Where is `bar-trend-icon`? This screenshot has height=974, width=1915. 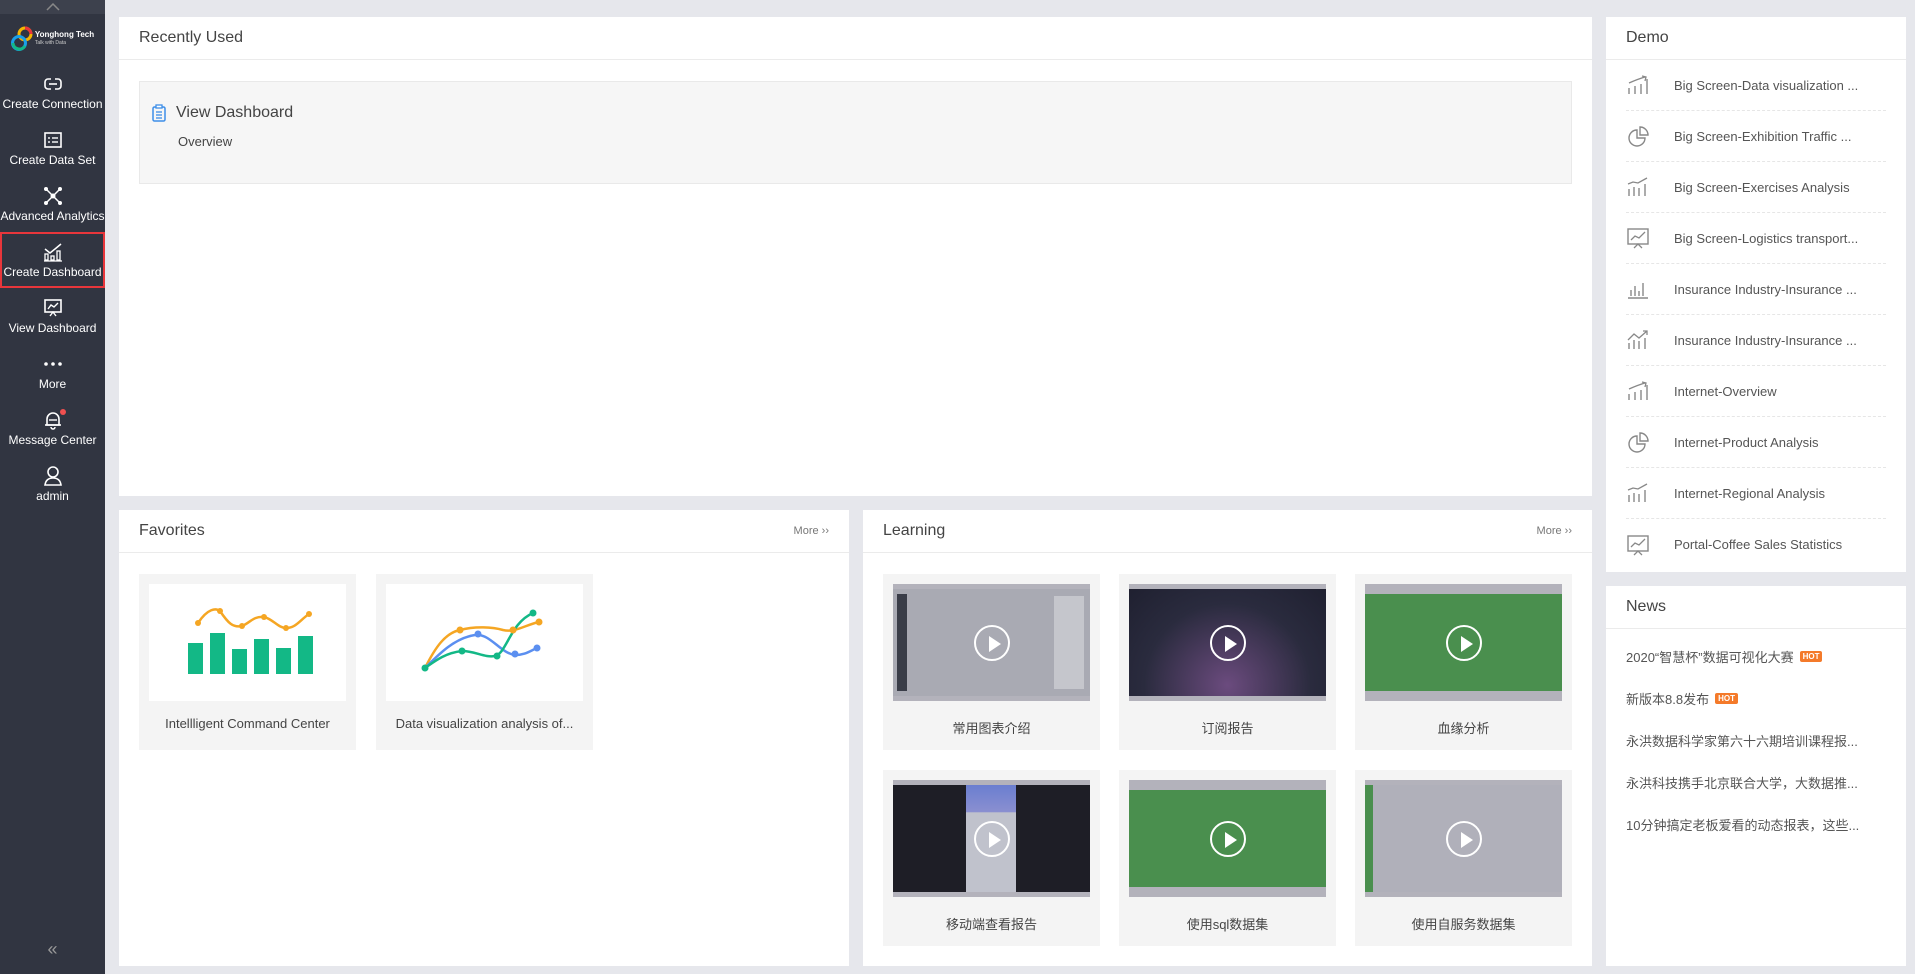
bar-trend-icon is located at coordinates (1638, 84).